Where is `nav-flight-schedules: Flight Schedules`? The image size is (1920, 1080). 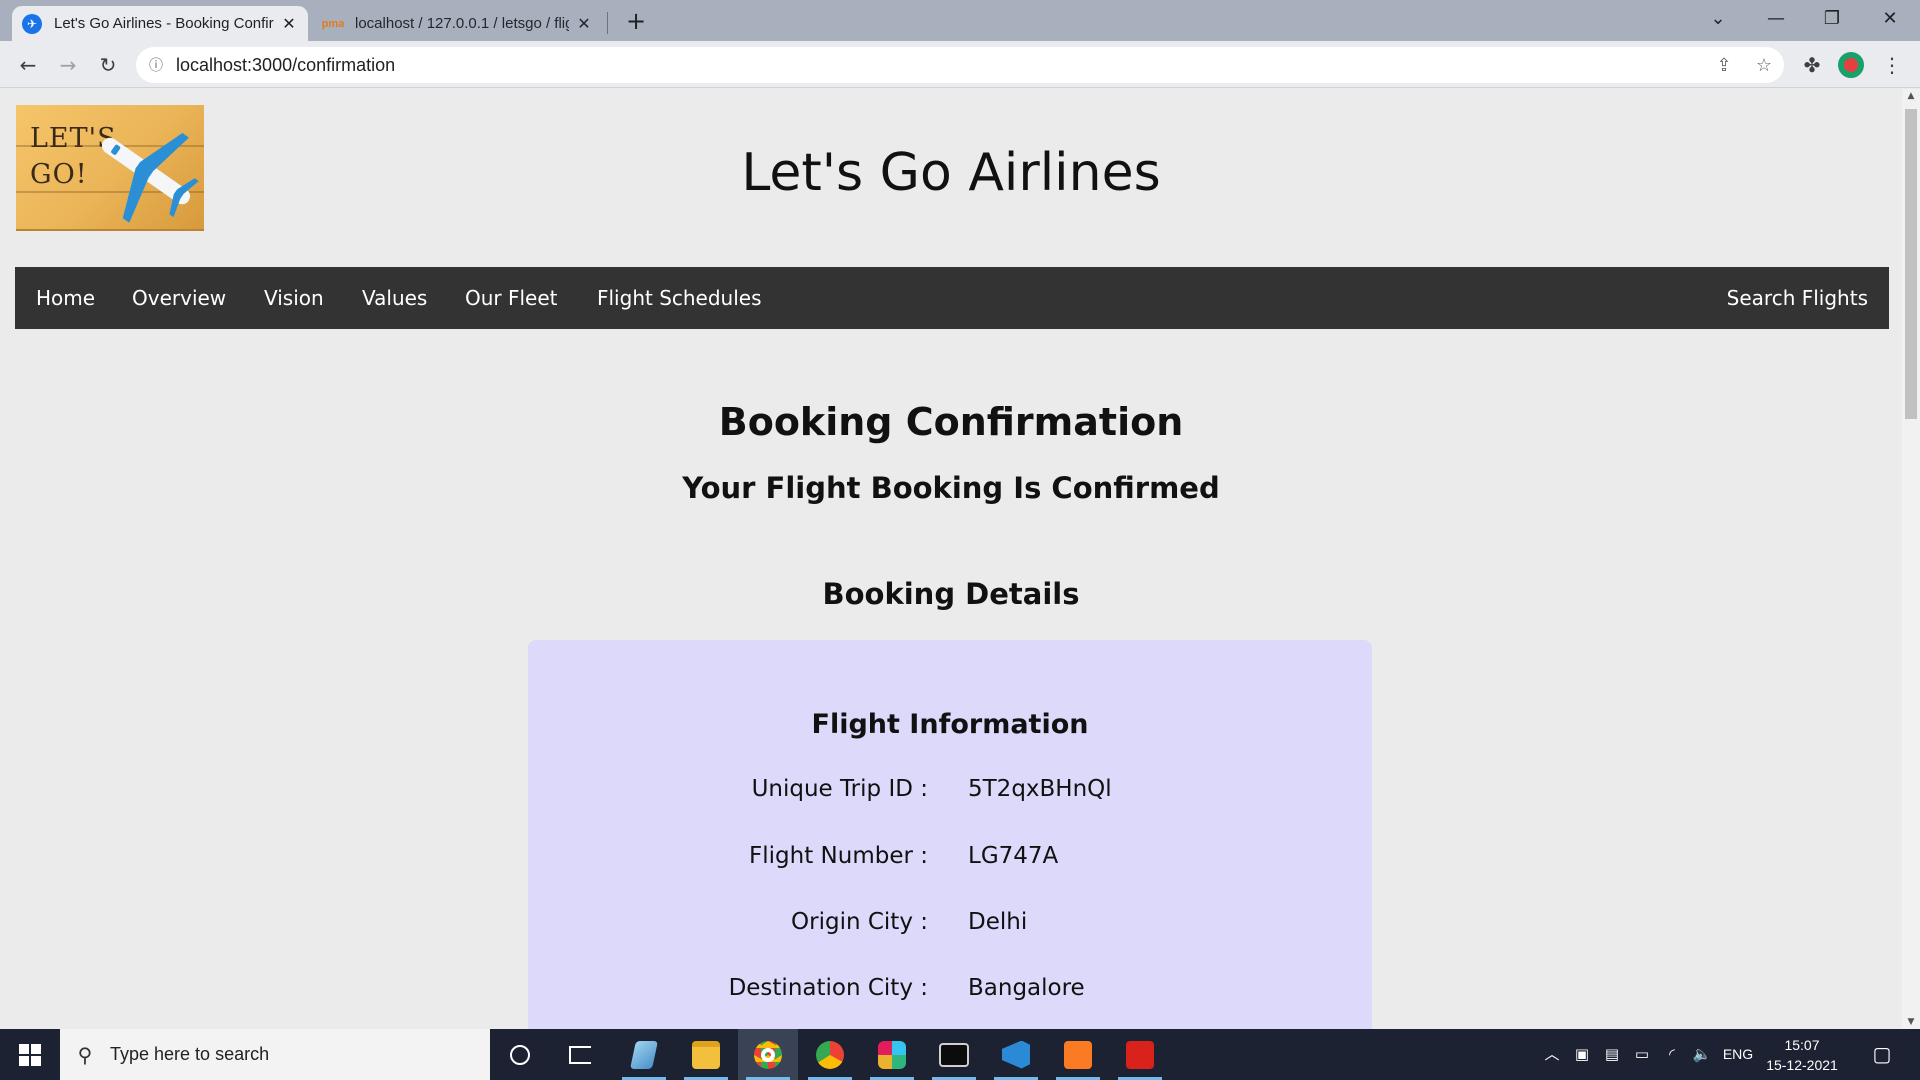
nav-flight-schedules: Flight Schedules is located at coordinates (679, 298).